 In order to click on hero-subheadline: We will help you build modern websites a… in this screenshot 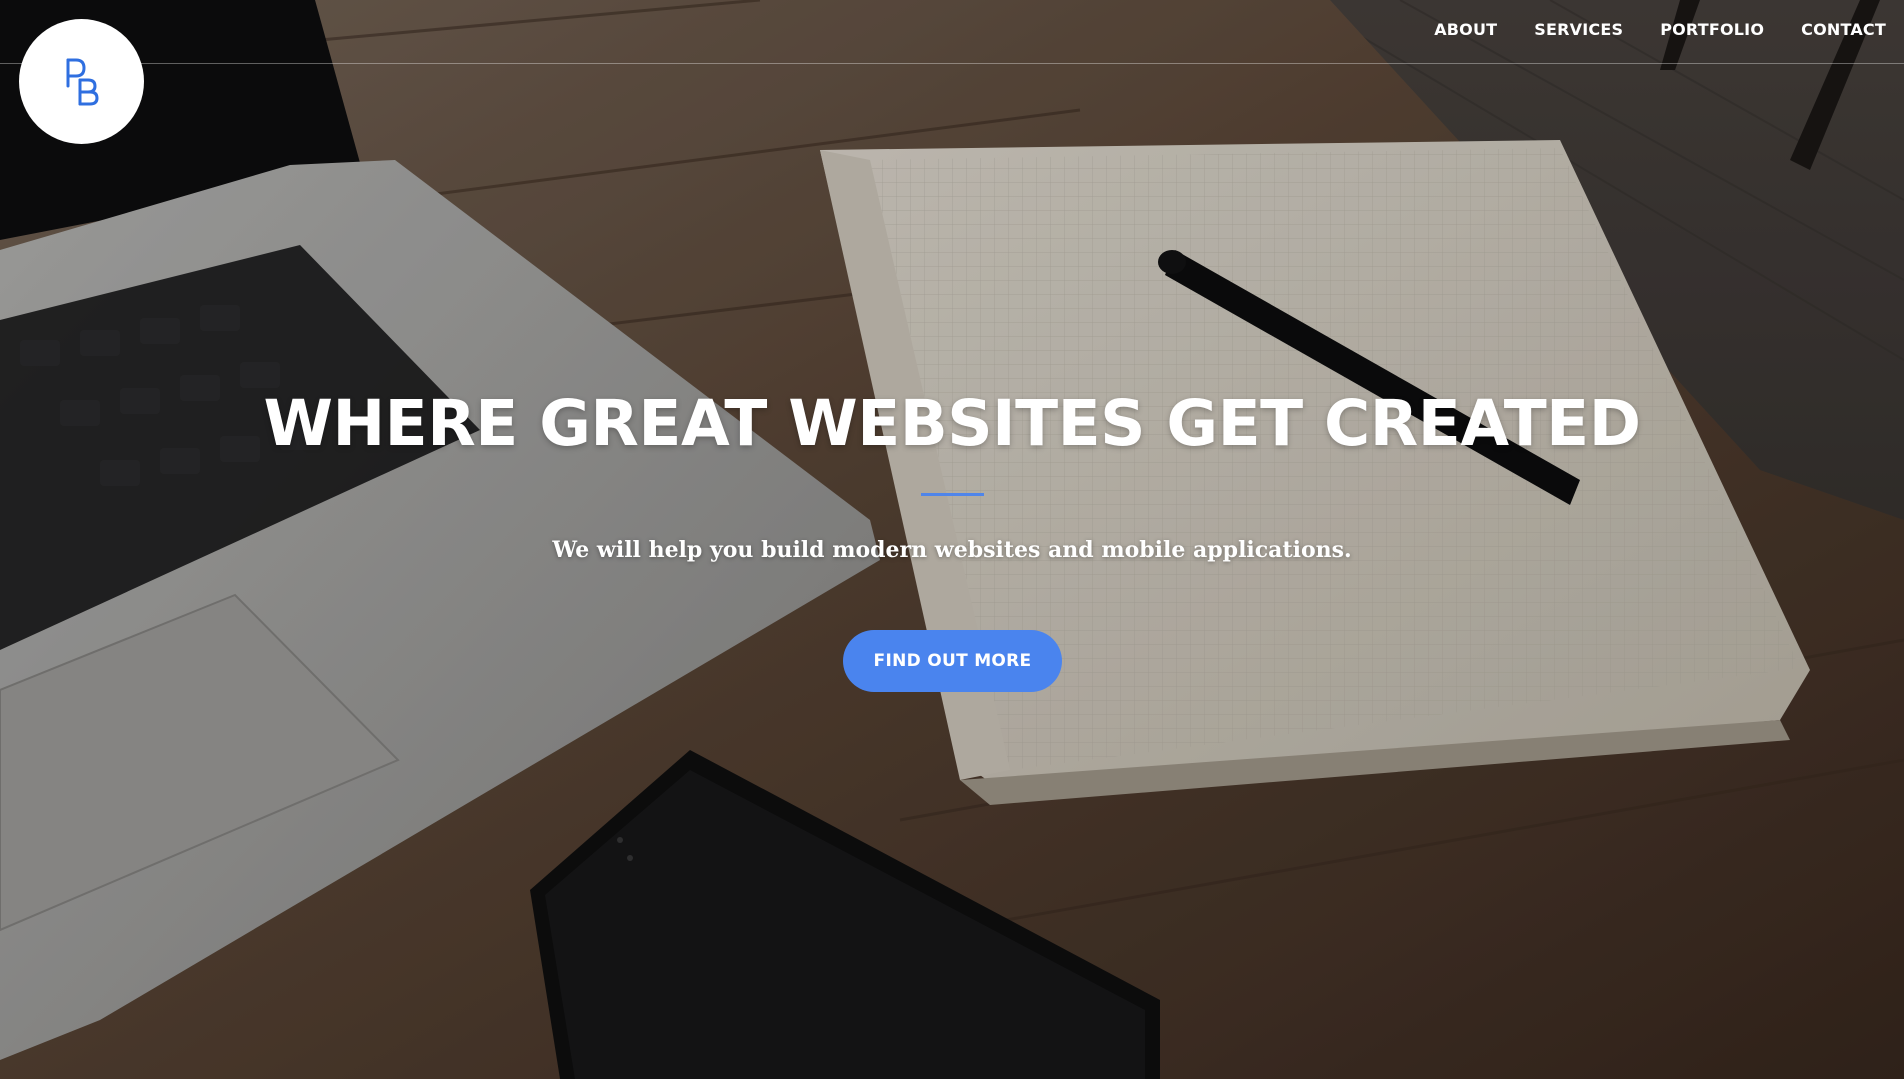, I will do `click(952, 550)`.